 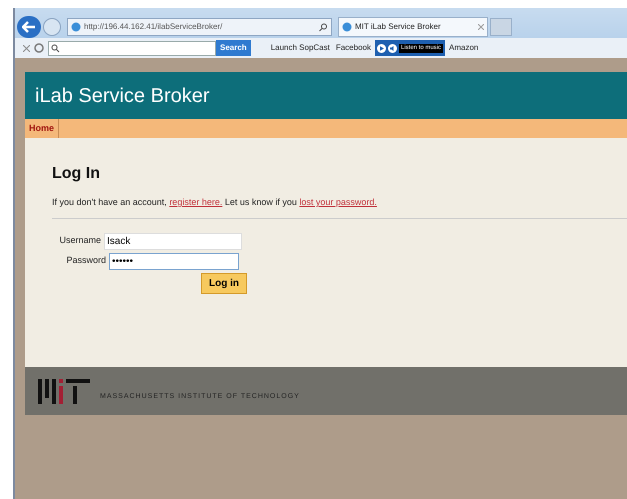 I want to click on text-link: register here., so click(x=195, y=202).